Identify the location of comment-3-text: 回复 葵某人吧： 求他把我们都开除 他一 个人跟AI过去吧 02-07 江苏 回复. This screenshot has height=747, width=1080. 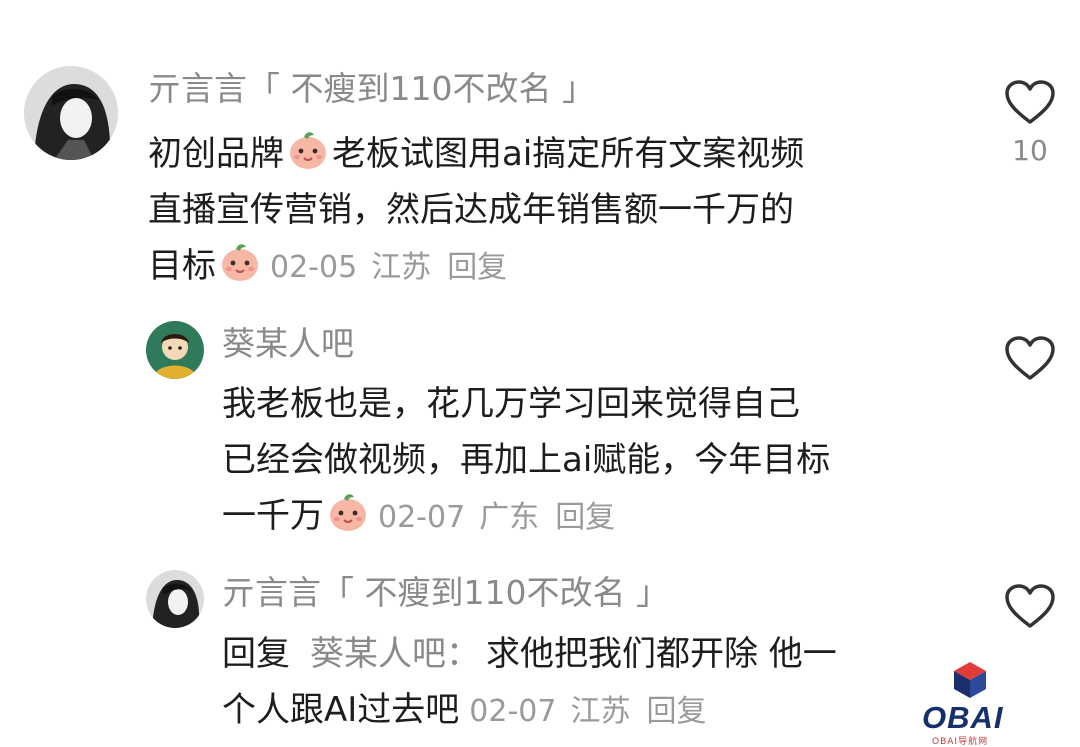
(529, 683).